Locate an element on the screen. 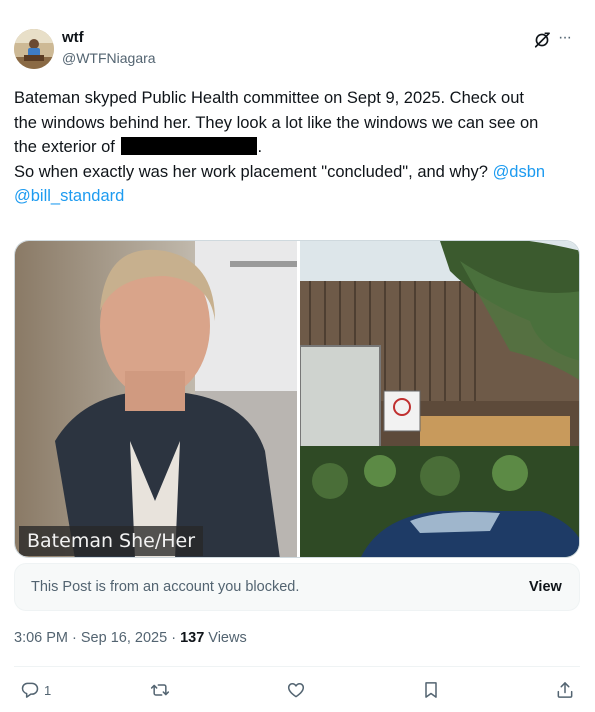 The image size is (595, 712). redaction-block is located at coordinates (189, 146).